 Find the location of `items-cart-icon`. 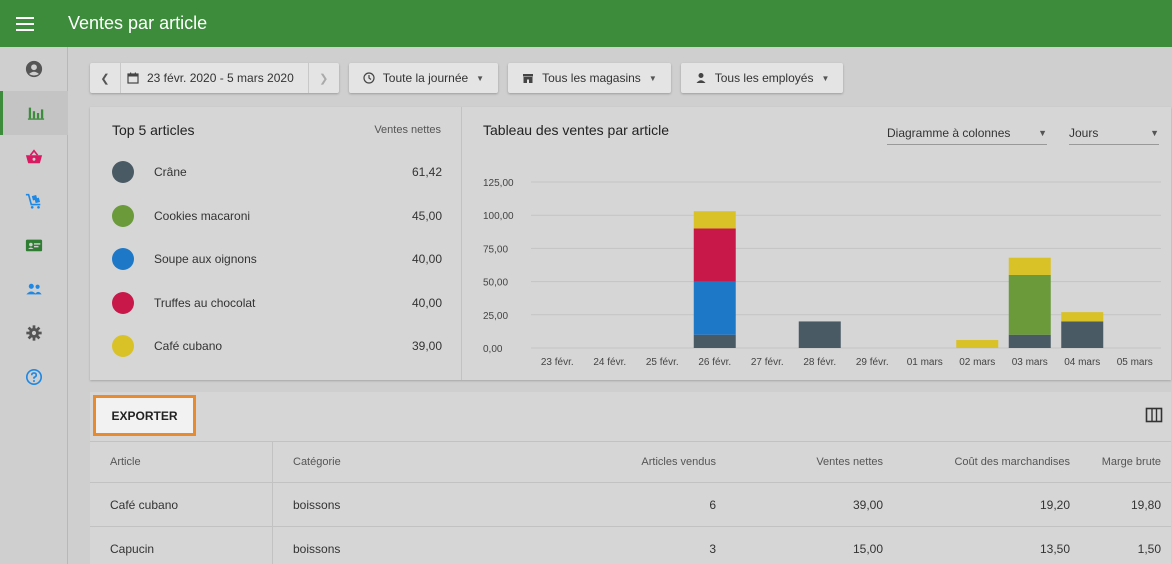

items-cart-icon is located at coordinates (33, 201).